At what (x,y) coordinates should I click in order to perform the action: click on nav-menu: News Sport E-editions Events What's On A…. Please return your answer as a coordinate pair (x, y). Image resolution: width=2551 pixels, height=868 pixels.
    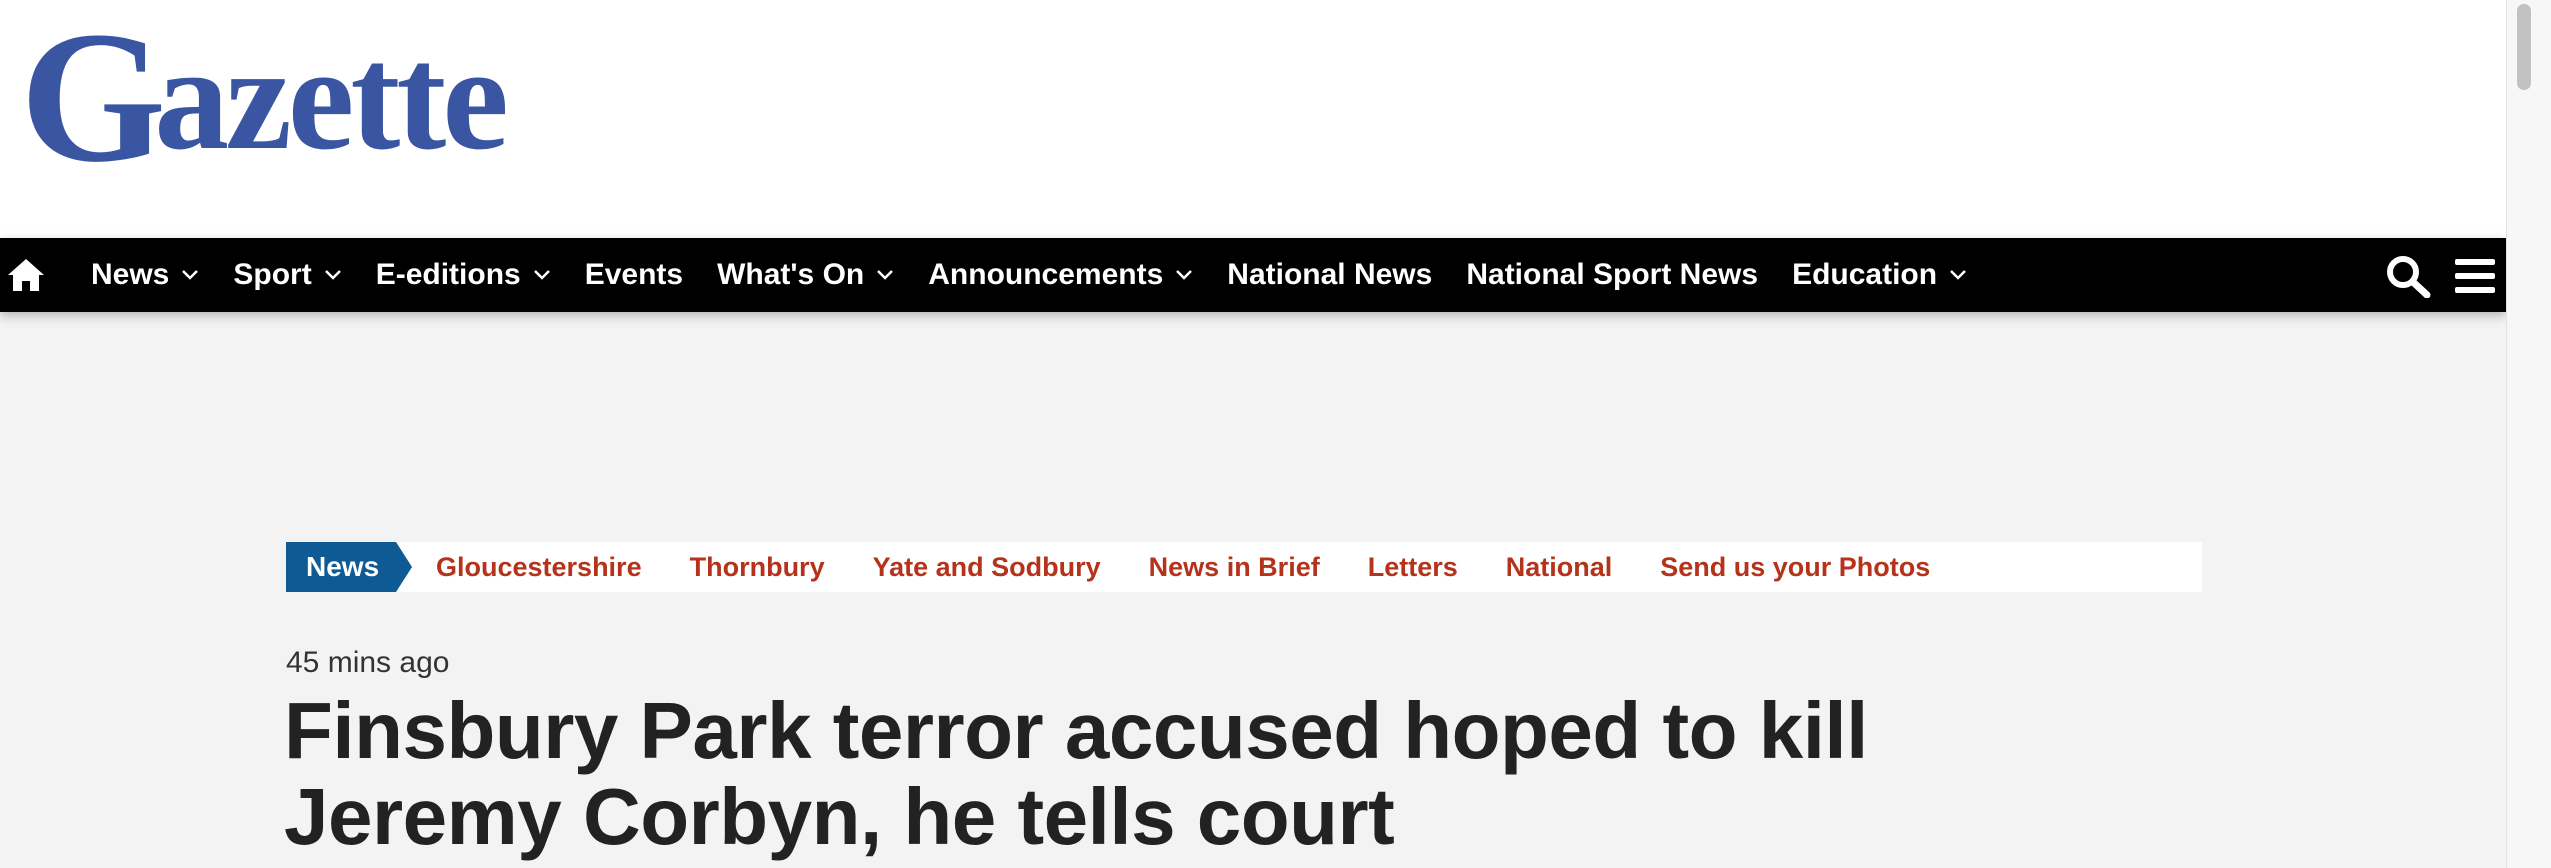
    Looking at the image, I should click on (1029, 275).